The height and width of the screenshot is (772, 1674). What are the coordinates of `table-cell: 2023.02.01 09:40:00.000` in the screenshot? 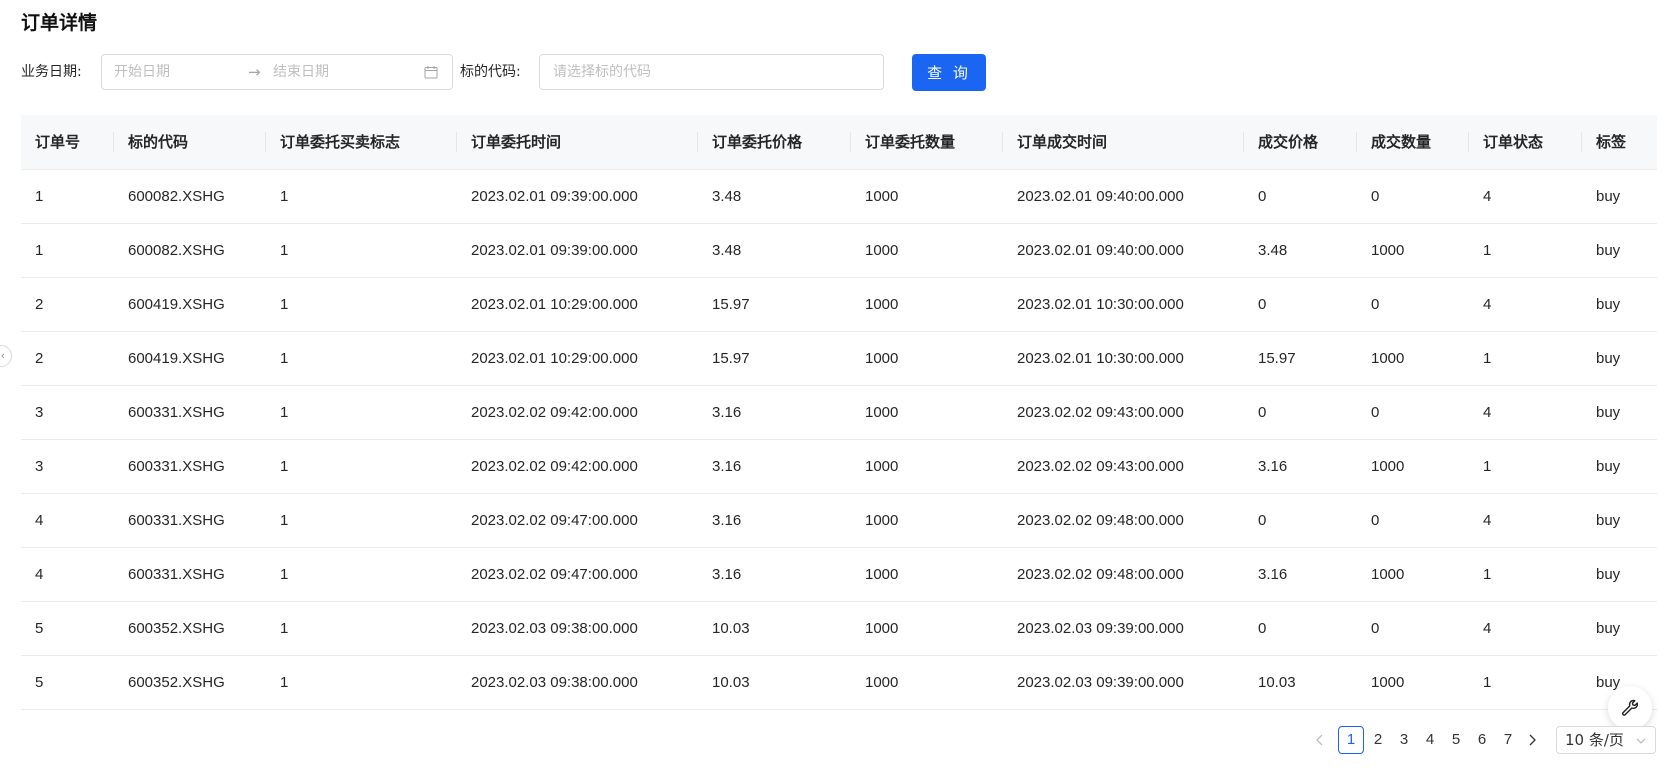 It's located at (1123, 250).